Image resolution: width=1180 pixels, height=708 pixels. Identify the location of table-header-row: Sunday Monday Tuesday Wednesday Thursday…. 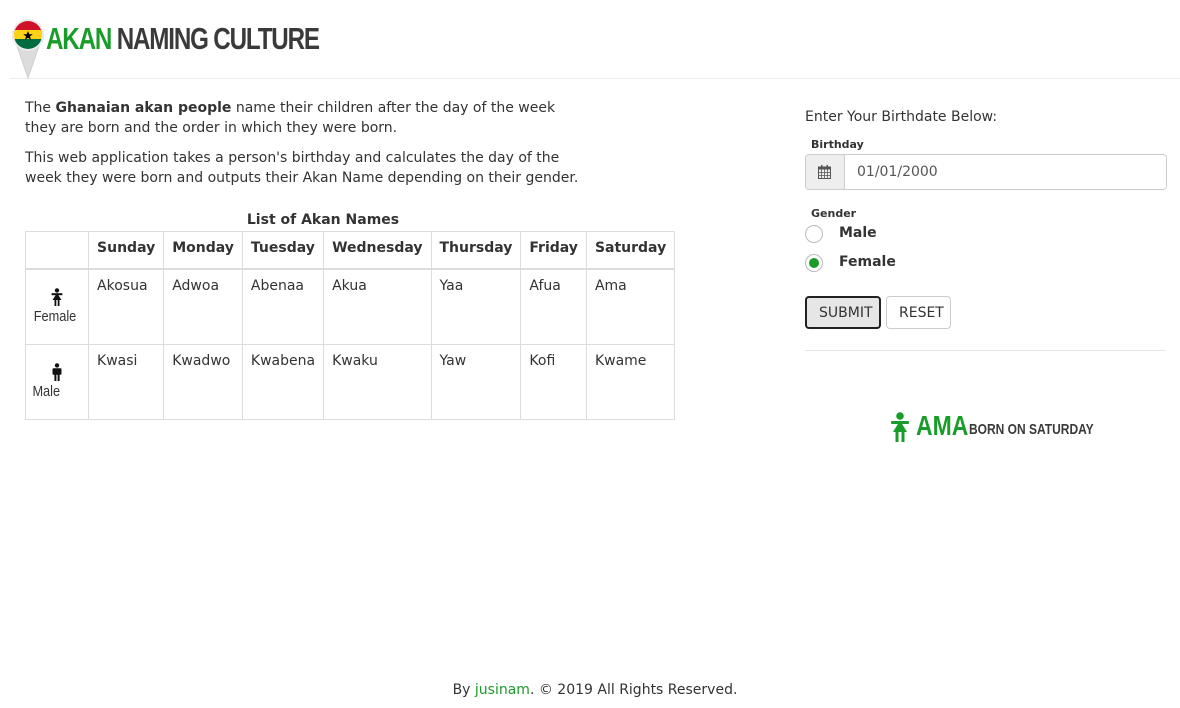
(350, 250).